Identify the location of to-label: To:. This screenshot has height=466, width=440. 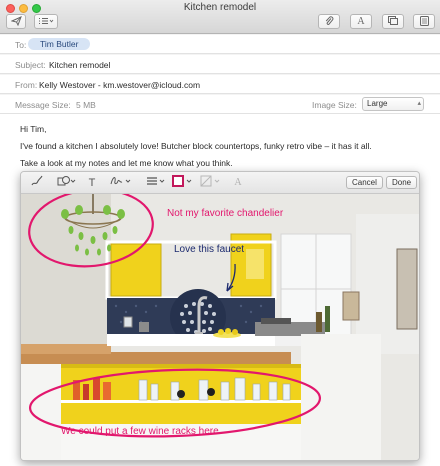
(21, 45).